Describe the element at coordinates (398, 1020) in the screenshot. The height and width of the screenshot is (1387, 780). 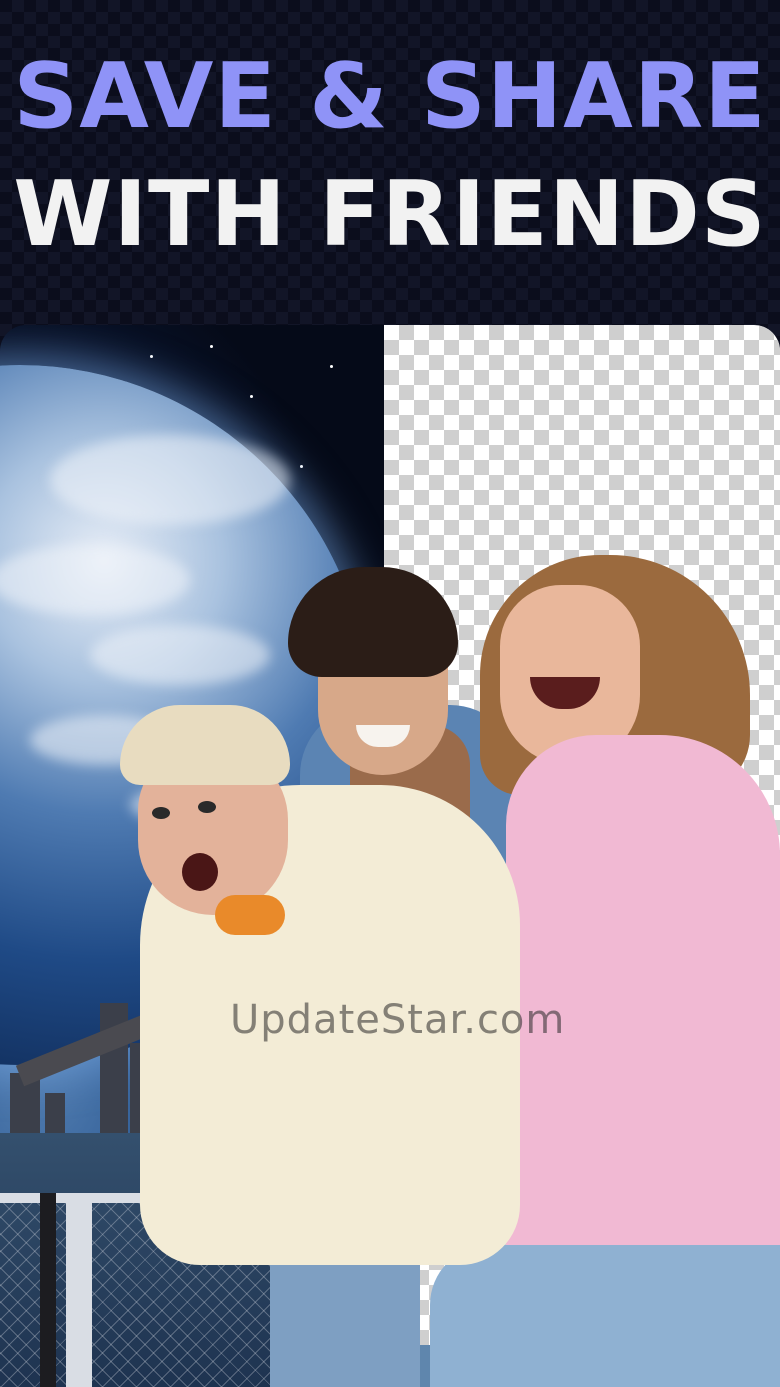
I see `watermark-text: UpdateStar.com` at that location.